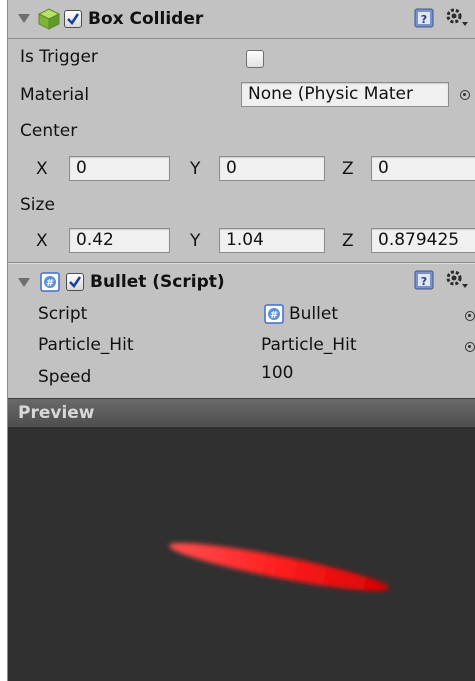 The image size is (475, 681). What do you see at coordinates (59, 57) in the screenshot?
I see `is-trigger-label: Is Trigger` at bounding box center [59, 57].